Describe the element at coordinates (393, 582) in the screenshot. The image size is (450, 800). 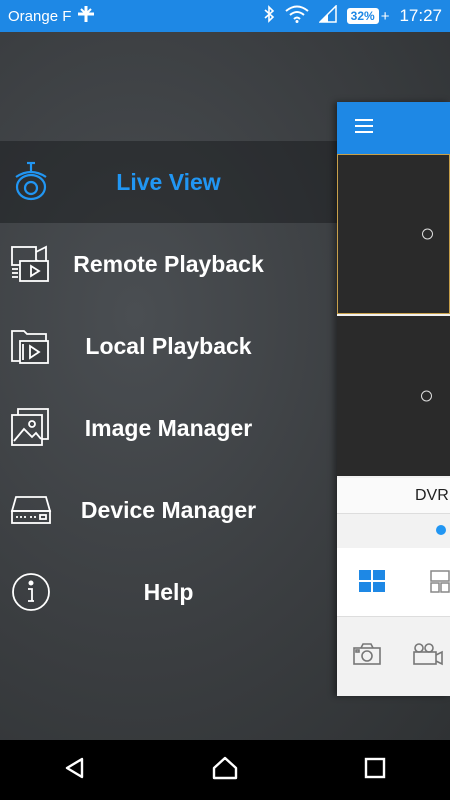
I see `layout-selector` at that location.